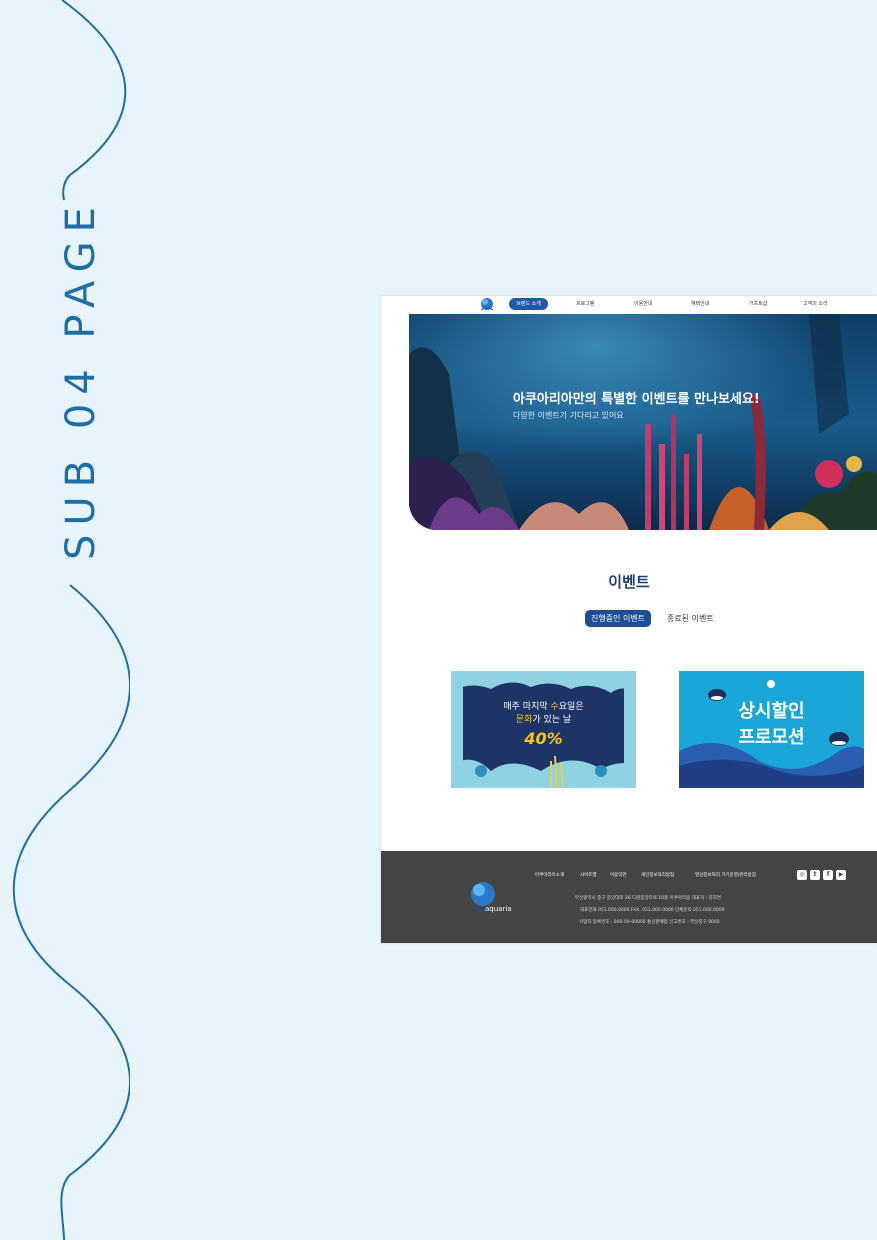  What do you see at coordinates (700, 303) in the screenshot?
I see `nav-item-benefit: 혜택안내` at bounding box center [700, 303].